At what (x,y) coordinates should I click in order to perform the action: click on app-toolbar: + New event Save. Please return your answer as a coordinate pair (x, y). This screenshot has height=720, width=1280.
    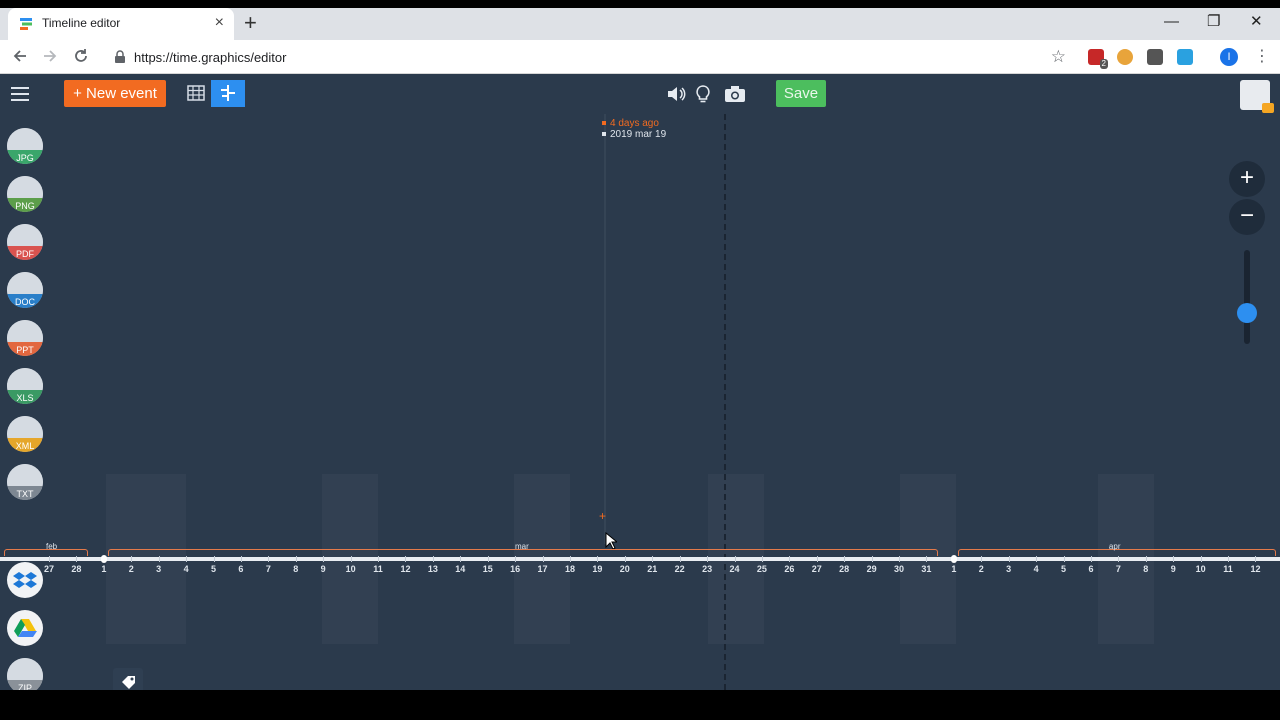
    Looking at the image, I should click on (640, 94).